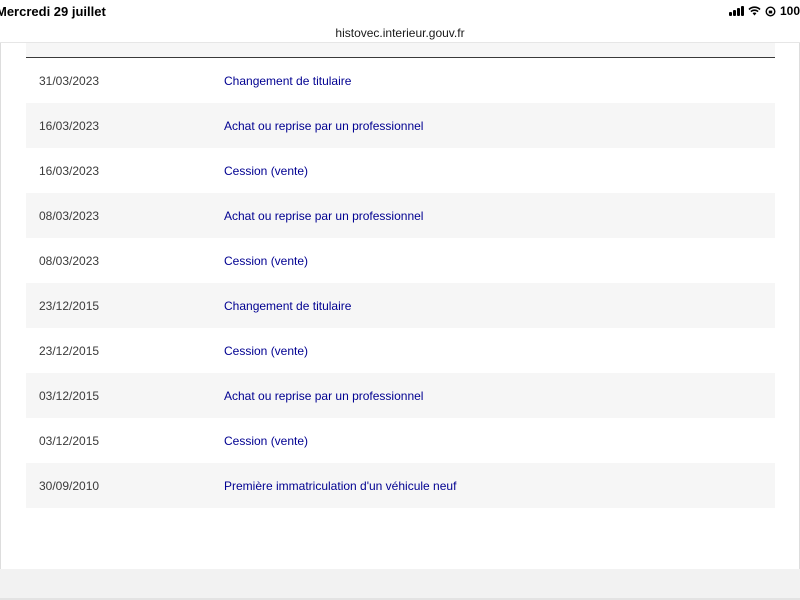  Describe the element at coordinates (69, 485) in the screenshot. I see `row-date: 30/09/2010` at that location.